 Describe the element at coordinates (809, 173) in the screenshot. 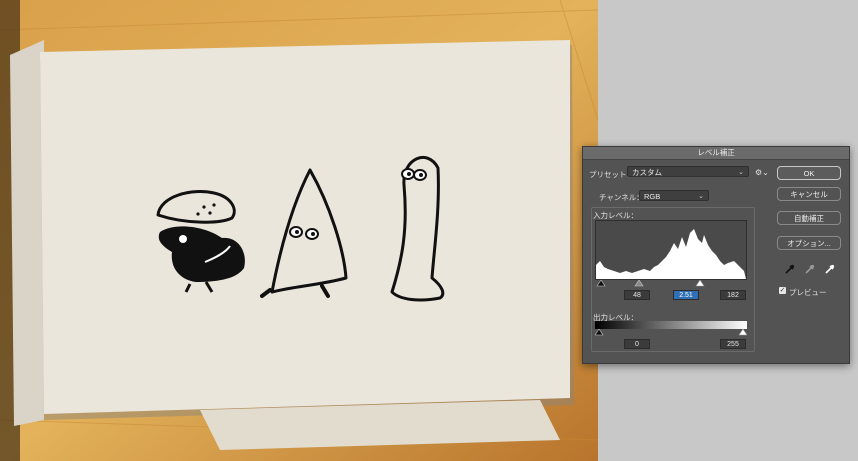

I see `ok-button: OK` at that location.